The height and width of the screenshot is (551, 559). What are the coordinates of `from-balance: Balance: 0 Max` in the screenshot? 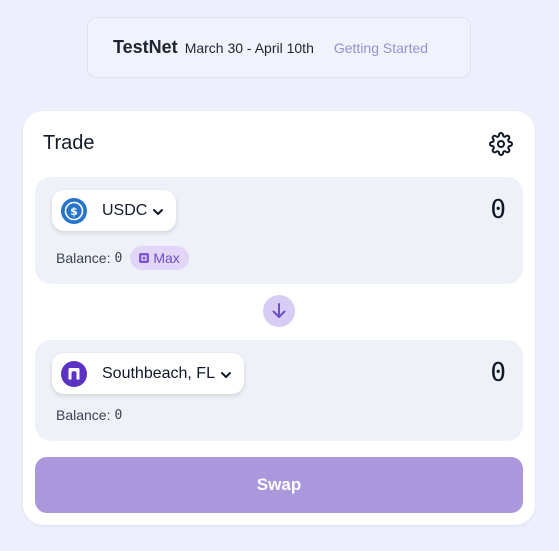 It's located at (122, 258).